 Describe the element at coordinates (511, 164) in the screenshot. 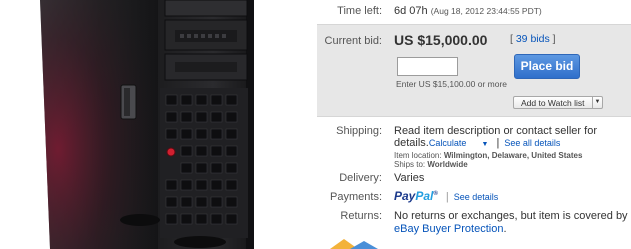

I see `ships-to: Ships to: Worldwide` at that location.